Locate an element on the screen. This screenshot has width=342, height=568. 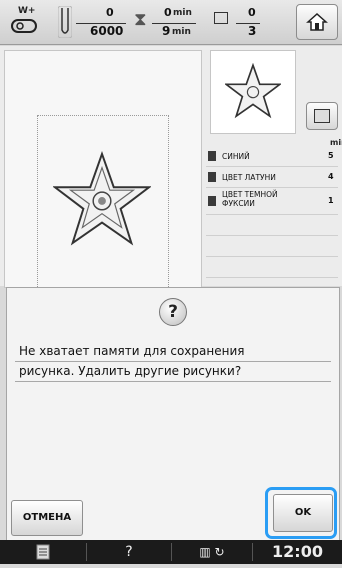
color-list-item: ЦВЕТ ЛАТУНИ 4 is located at coordinates (272, 177).